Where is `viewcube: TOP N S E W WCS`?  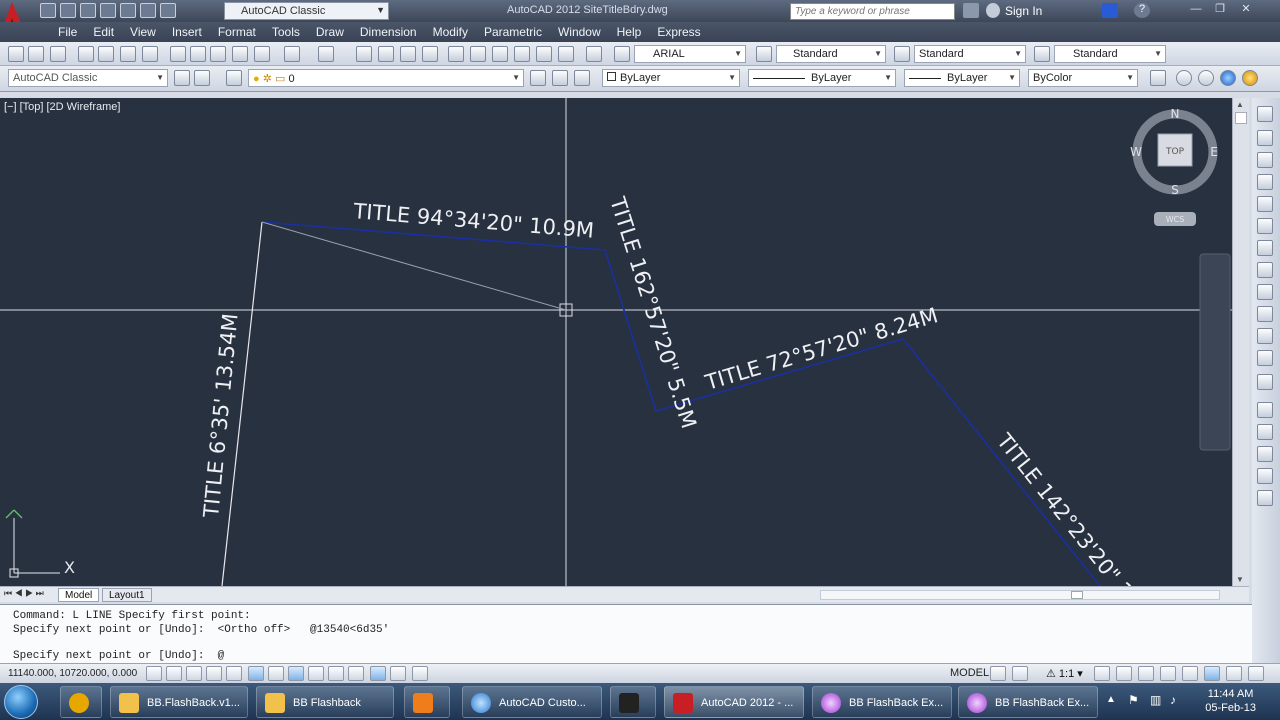 viewcube: TOP N S E W WCS is located at coordinates (1174, 166).